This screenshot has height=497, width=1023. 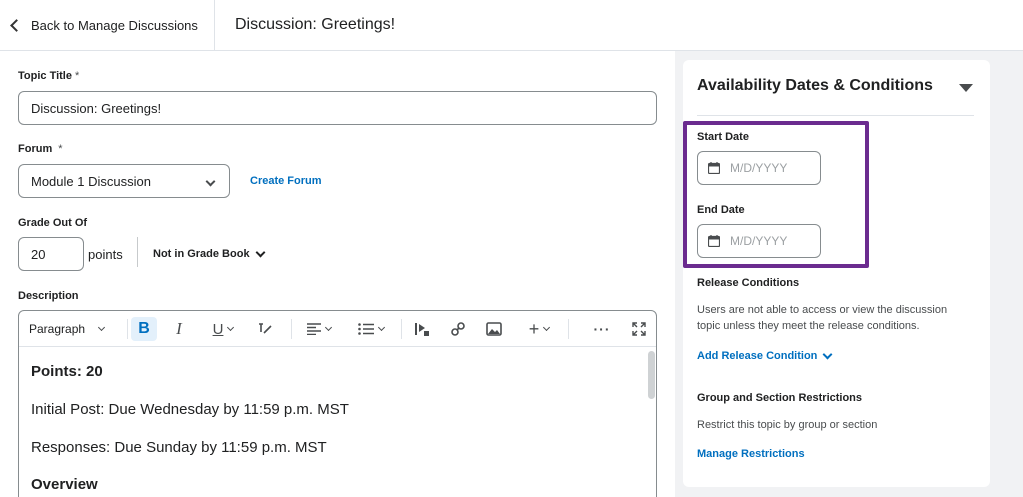 I want to click on bold-icon: B, so click(x=144, y=329).